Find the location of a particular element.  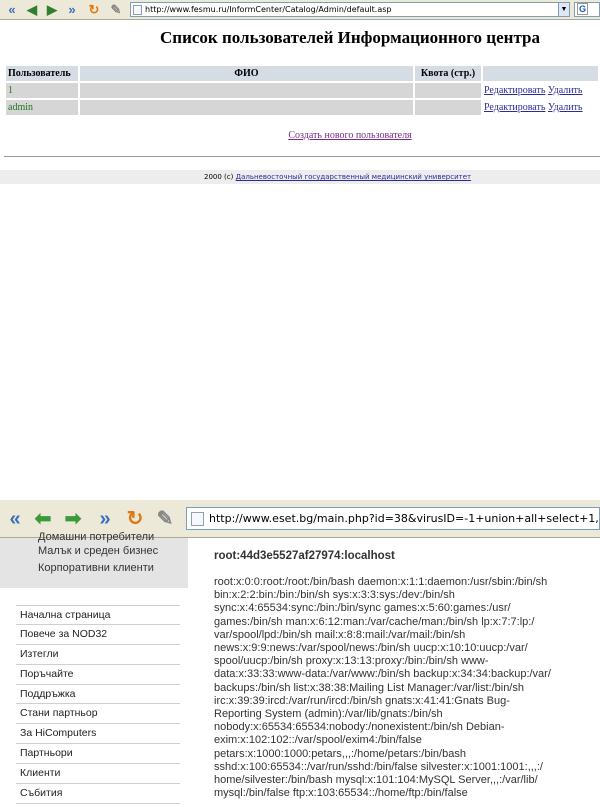

column-header-fio: ФИО is located at coordinates (246, 73).